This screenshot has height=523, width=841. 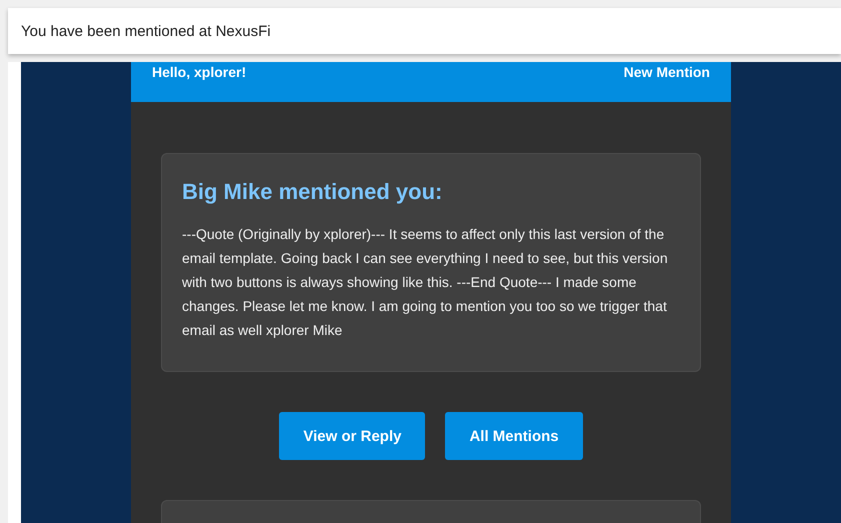 I want to click on header-label: New Mention, so click(x=667, y=72).